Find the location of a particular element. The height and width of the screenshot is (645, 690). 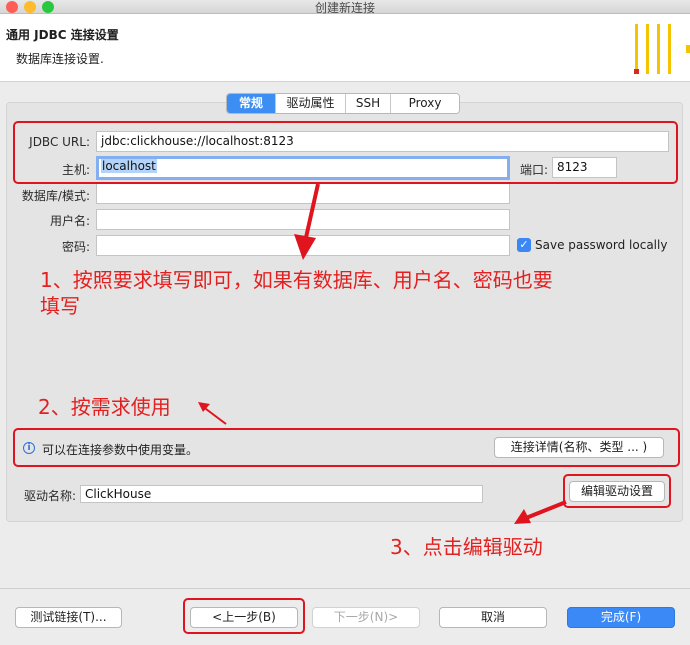

annotation-note-1-line-2: 填写 is located at coordinates (60, 306).